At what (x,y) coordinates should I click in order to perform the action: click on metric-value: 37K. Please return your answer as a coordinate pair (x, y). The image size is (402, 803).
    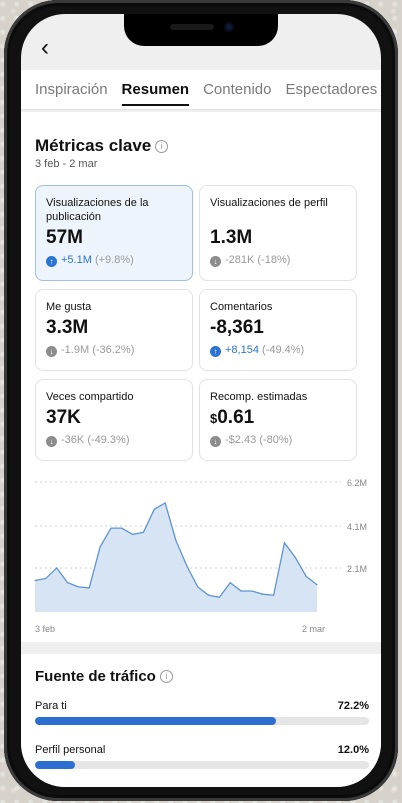
    Looking at the image, I should click on (63, 417).